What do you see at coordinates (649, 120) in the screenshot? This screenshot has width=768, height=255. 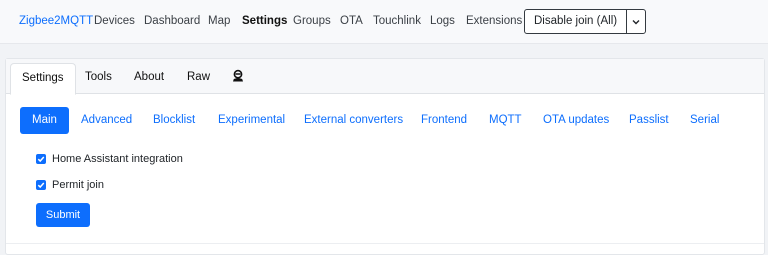 I see `pill-passlist: Passlist` at bounding box center [649, 120].